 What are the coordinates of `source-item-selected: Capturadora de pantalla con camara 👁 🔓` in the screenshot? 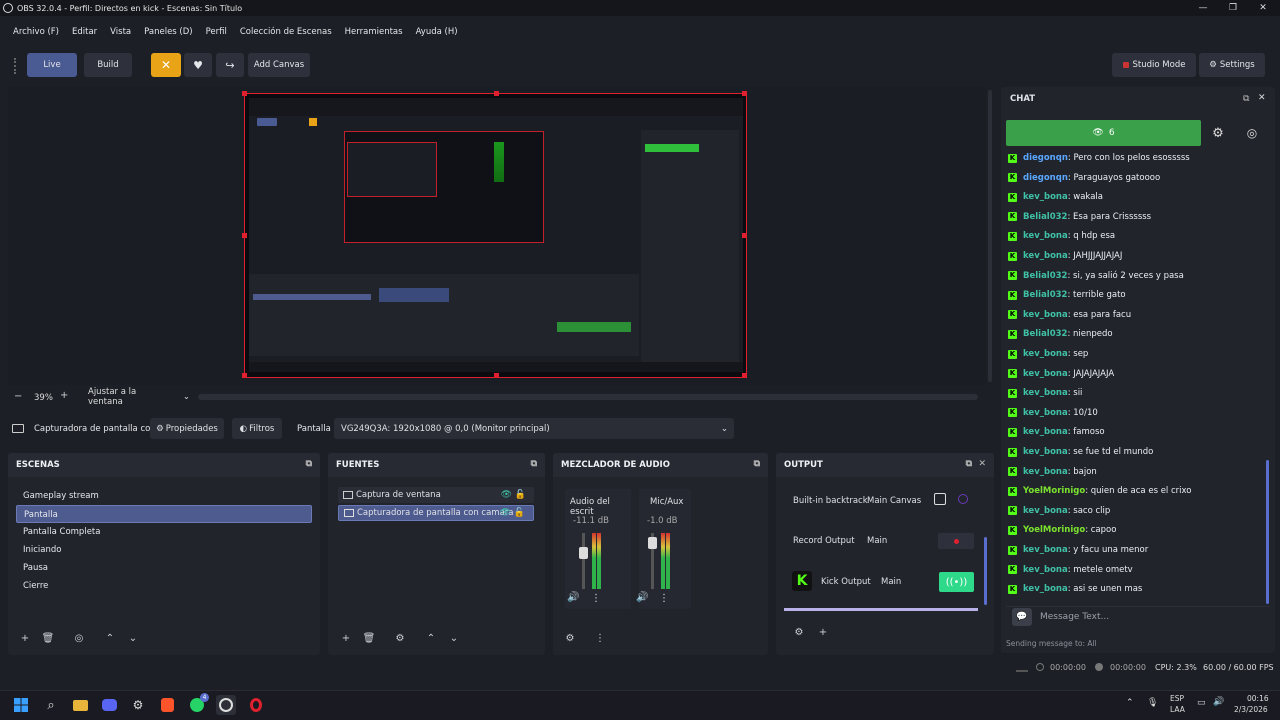 It's located at (436, 513).